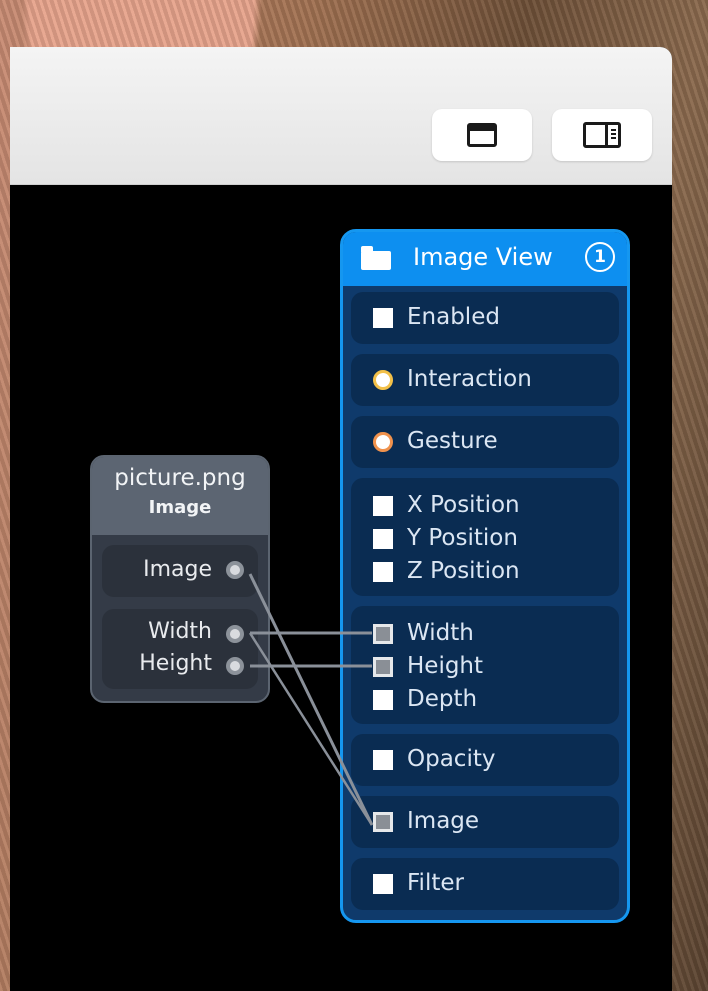 The height and width of the screenshot is (991, 708). What do you see at coordinates (443, 821) in the screenshot?
I see `input-label-image: Image` at bounding box center [443, 821].